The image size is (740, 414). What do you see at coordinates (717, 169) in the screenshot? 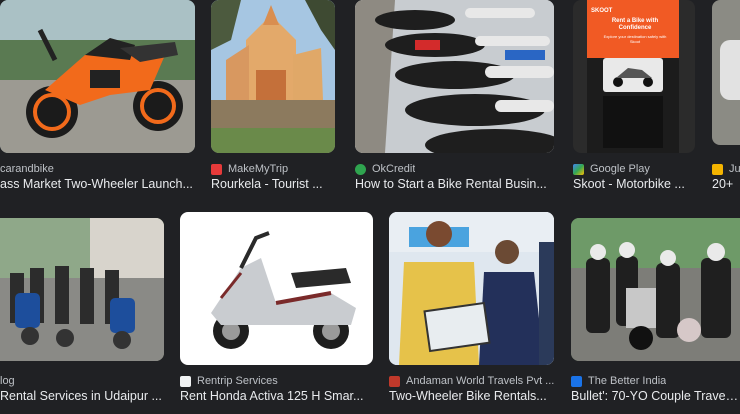
I see `ju-icon` at bounding box center [717, 169].